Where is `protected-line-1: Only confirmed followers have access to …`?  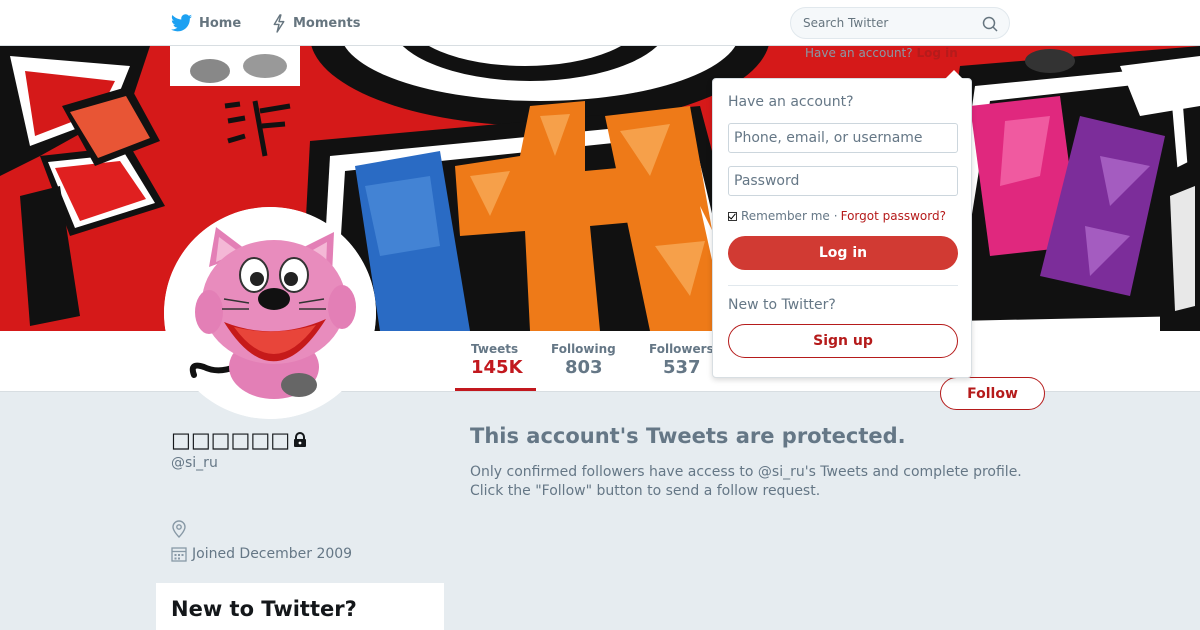
protected-line-1: Only confirmed followers have access to … is located at coordinates (746, 472).